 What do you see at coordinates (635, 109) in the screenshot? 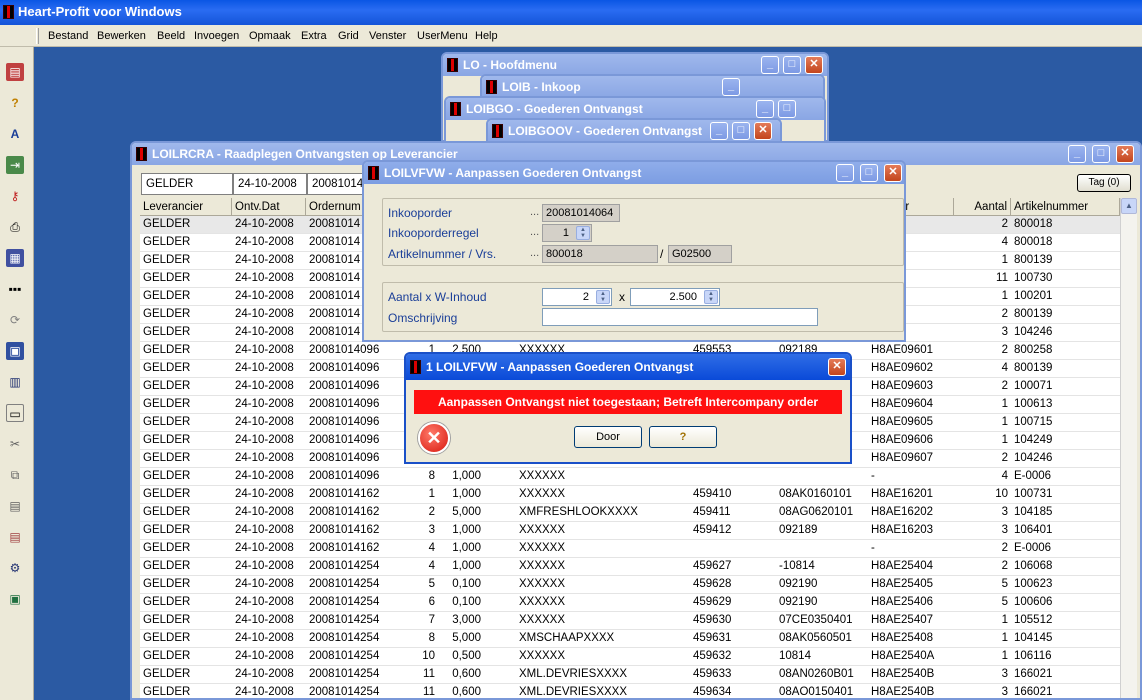
I see `window-title-bar: LOIBGO - Goederen Ontvangst _ □` at bounding box center [635, 109].